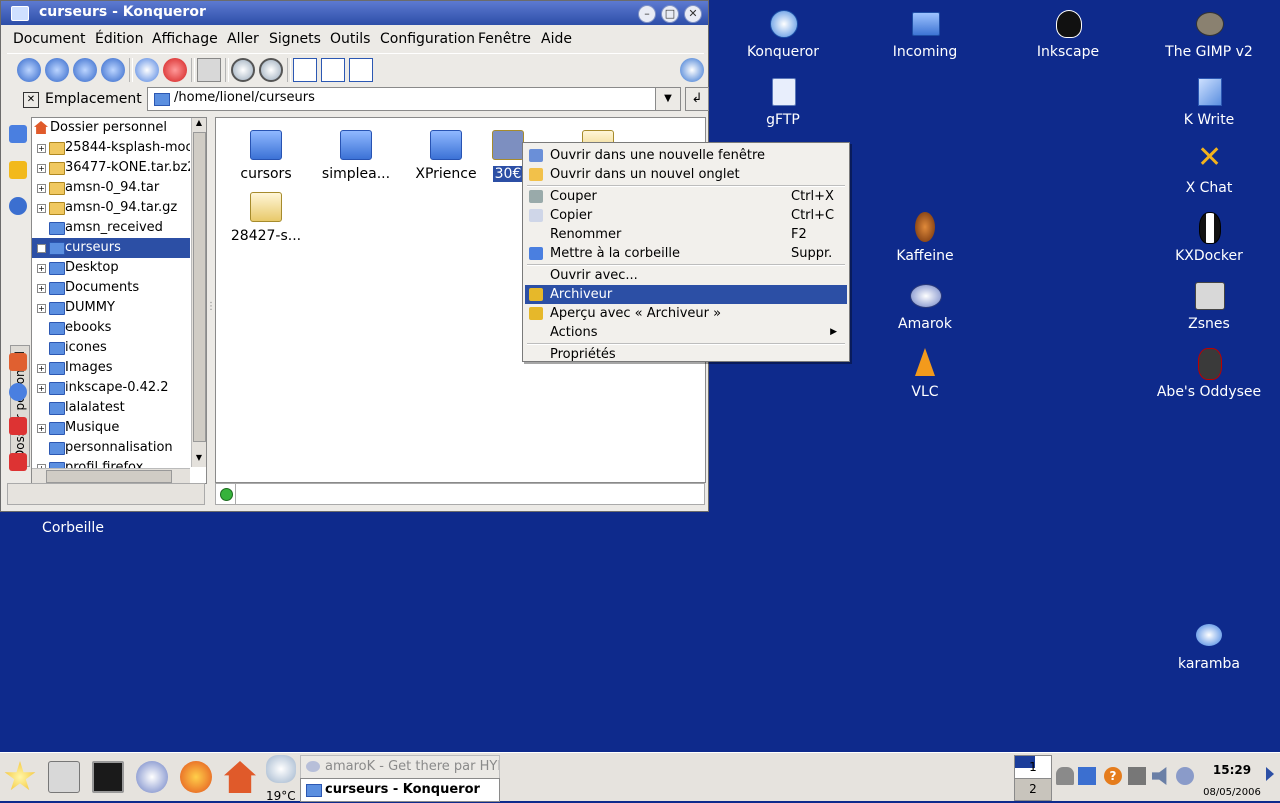 This screenshot has width=1280, height=803. Describe the element at coordinates (556, 39) in the screenshot. I see `menu-aide: Aide` at that location.